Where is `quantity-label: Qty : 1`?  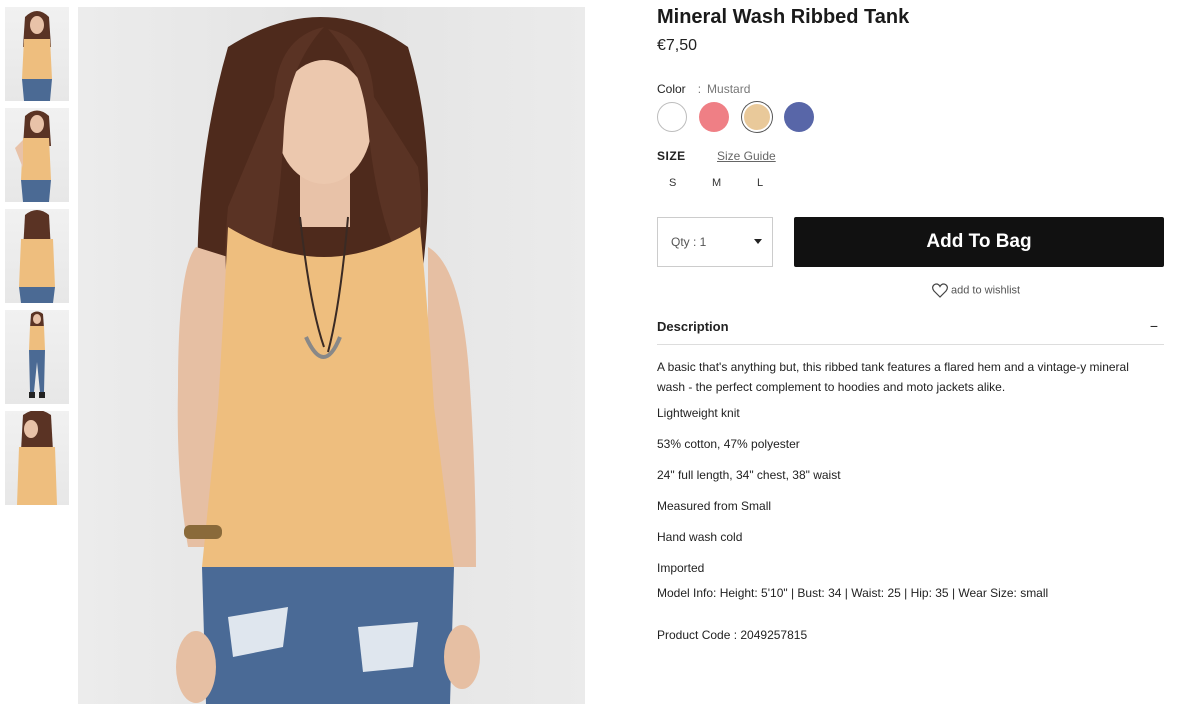 quantity-label: Qty : 1 is located at coordinates (689, 242).